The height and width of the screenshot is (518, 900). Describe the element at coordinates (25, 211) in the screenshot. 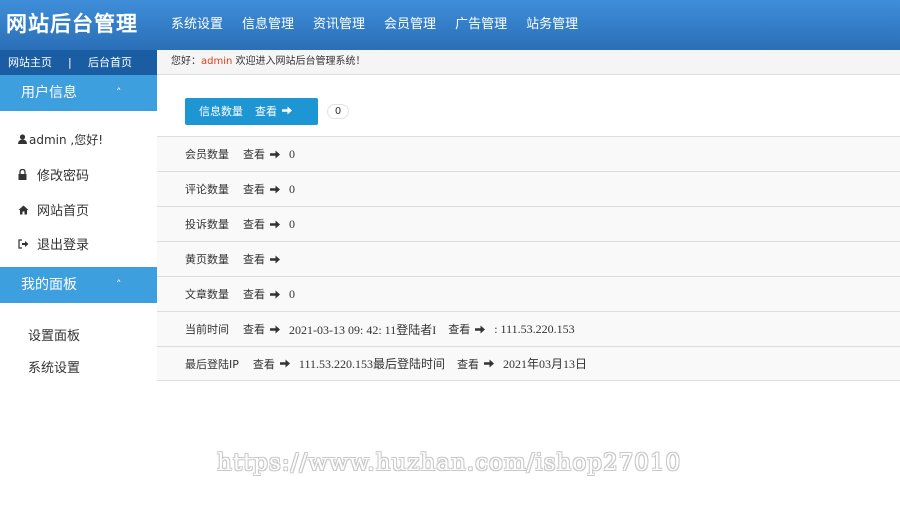

I see `home-icon` at that location.